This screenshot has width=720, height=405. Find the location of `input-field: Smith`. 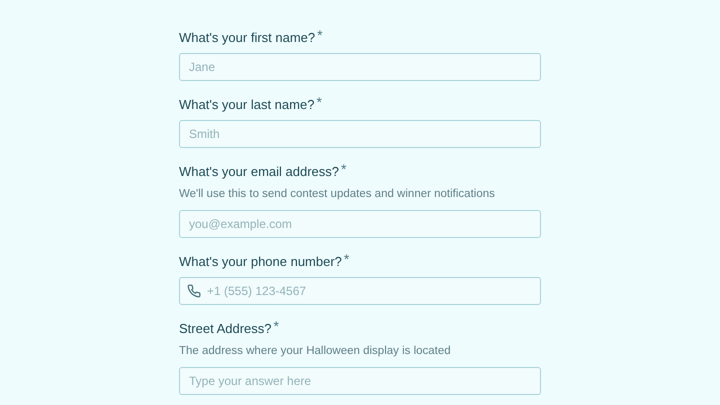

input-field: Smith is located at coordinates (360, 134).